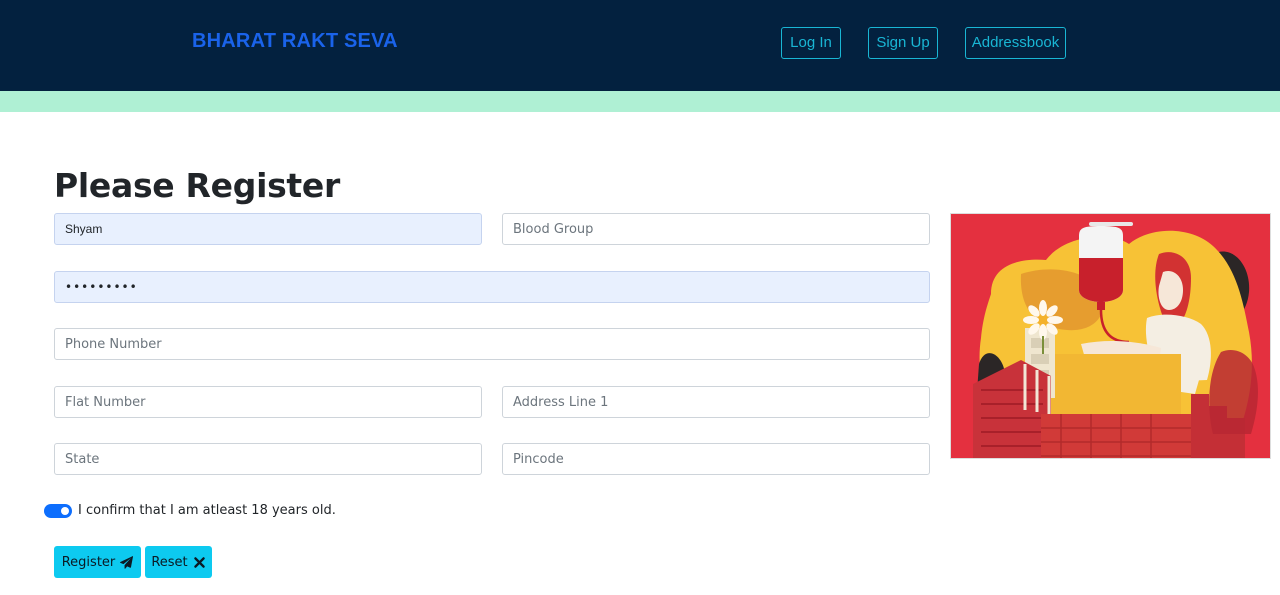 The height and width of the screenshot is (595, 1280). What do you see at coordinates (169, 562) in the screenshot?
I see `reset-label: Reset` at bounding box center [169, 562].